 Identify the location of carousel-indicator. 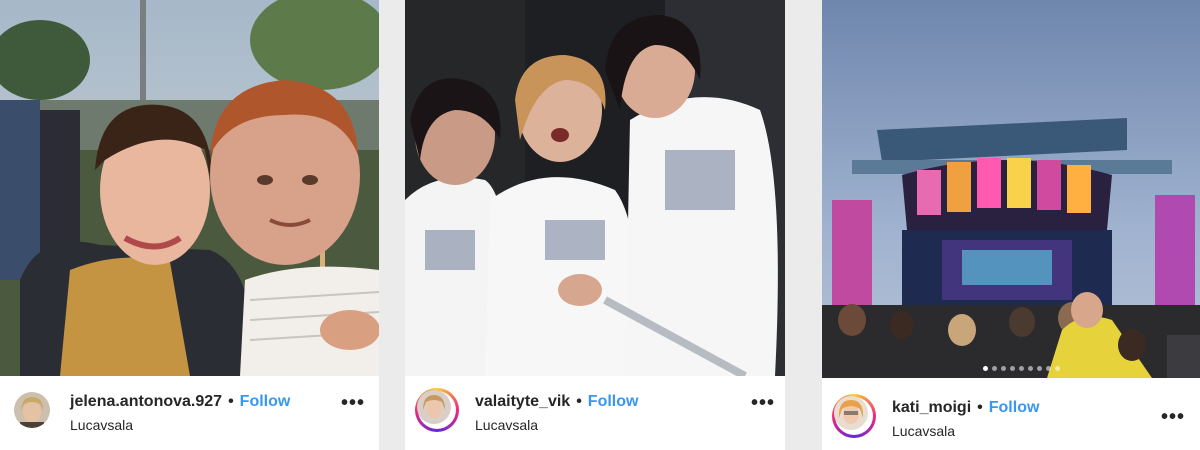
(1021, 368).